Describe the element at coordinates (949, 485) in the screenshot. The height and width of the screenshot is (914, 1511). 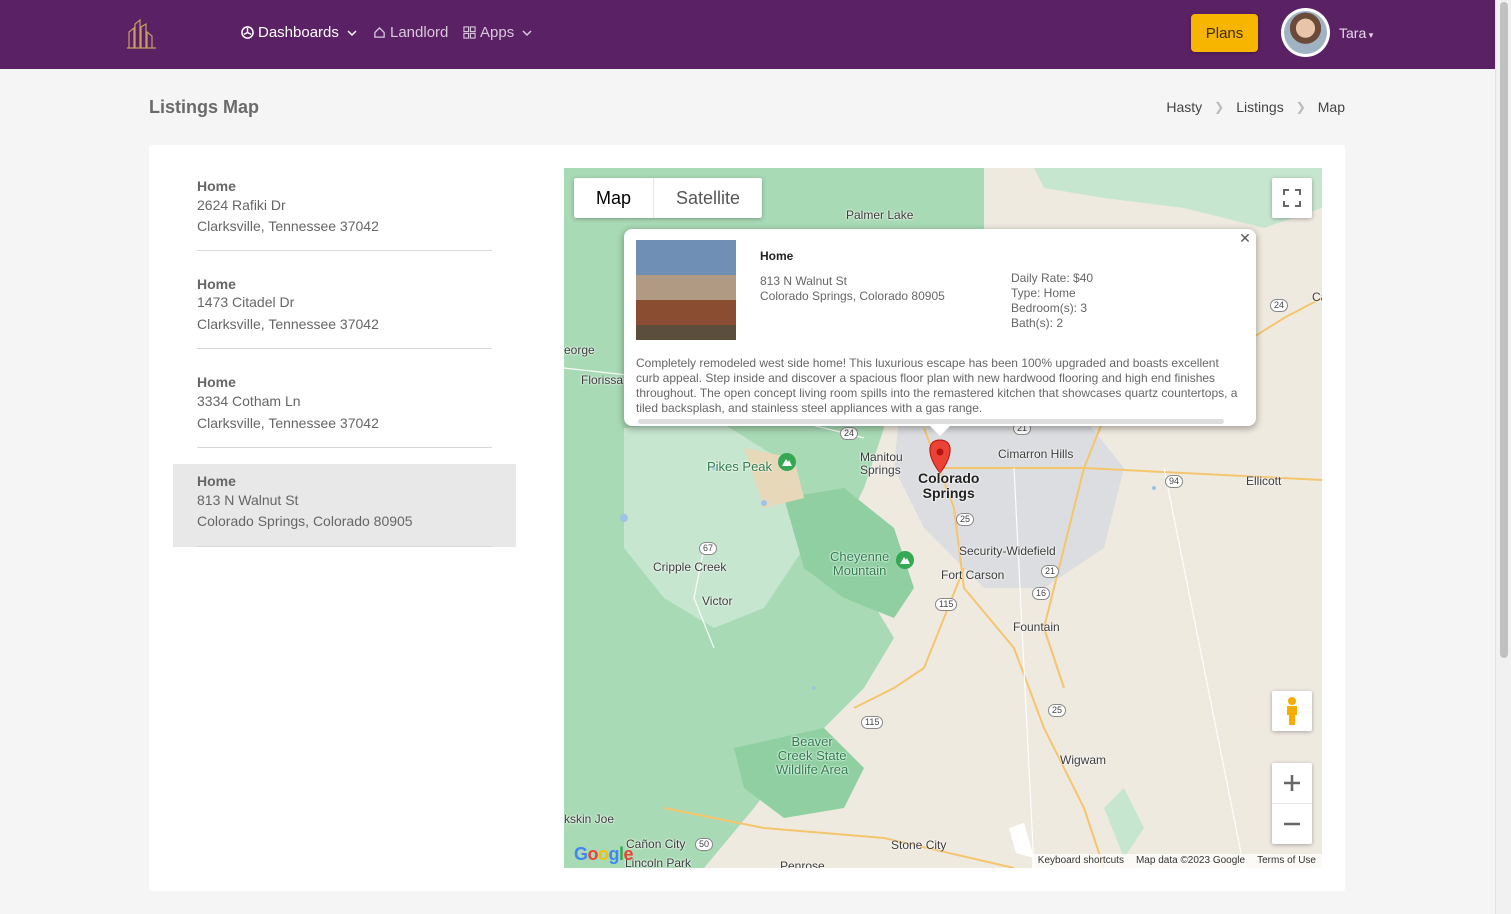
I see `map-label: Colorado Springs` at that location.